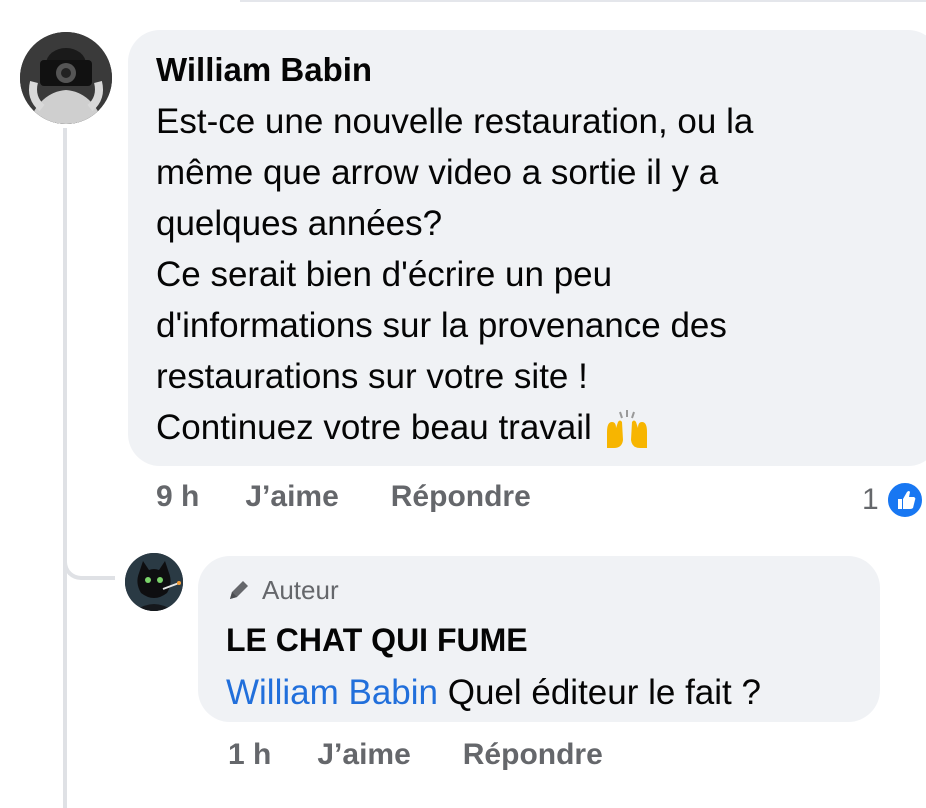  Describe the element at coordinates (455, 121) in the screenshot. I see `comment-line: Est-ce une nouvelle restauration, ou la` at that location.